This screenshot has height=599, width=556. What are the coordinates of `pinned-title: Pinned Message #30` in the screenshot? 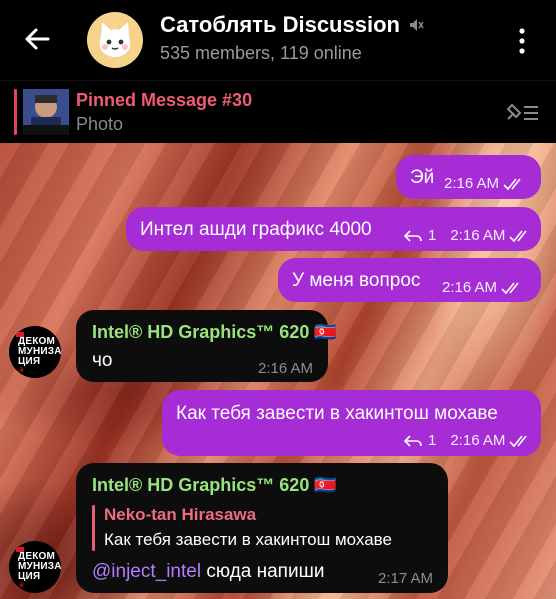 It's located at (164, 100).